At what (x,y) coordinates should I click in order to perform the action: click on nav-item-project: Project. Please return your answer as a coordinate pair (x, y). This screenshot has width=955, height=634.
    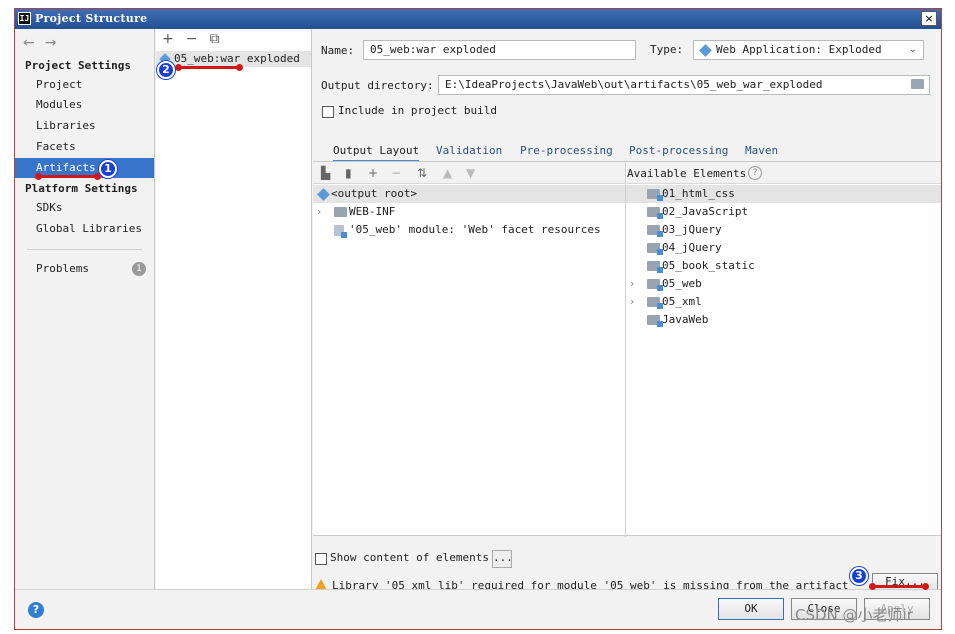
    Looking at the image, I should click on (84, 85).